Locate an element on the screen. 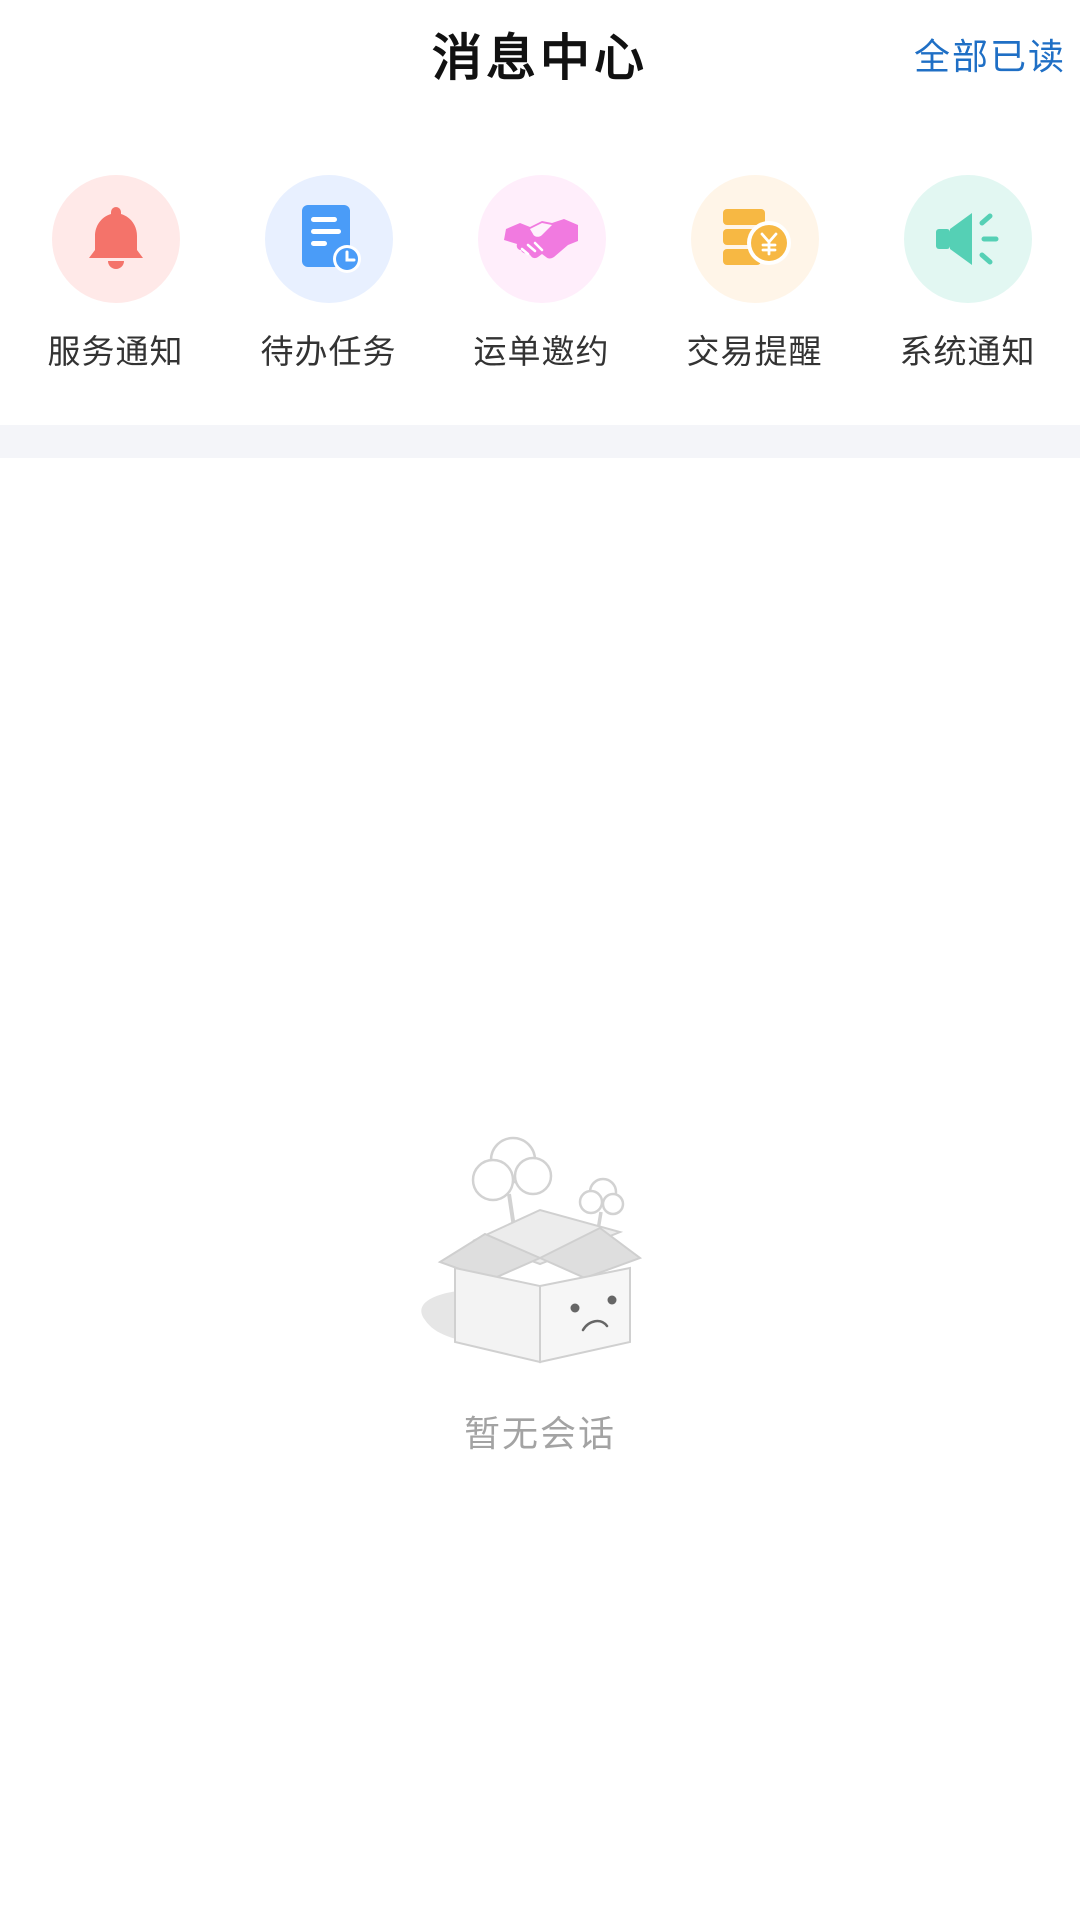 The width and height of the screenshot is (1080, 1920). category-bar: 服务通知 待办任务 运单邀约 交易提醒 系统通知 is located at coordinates (540, 275).